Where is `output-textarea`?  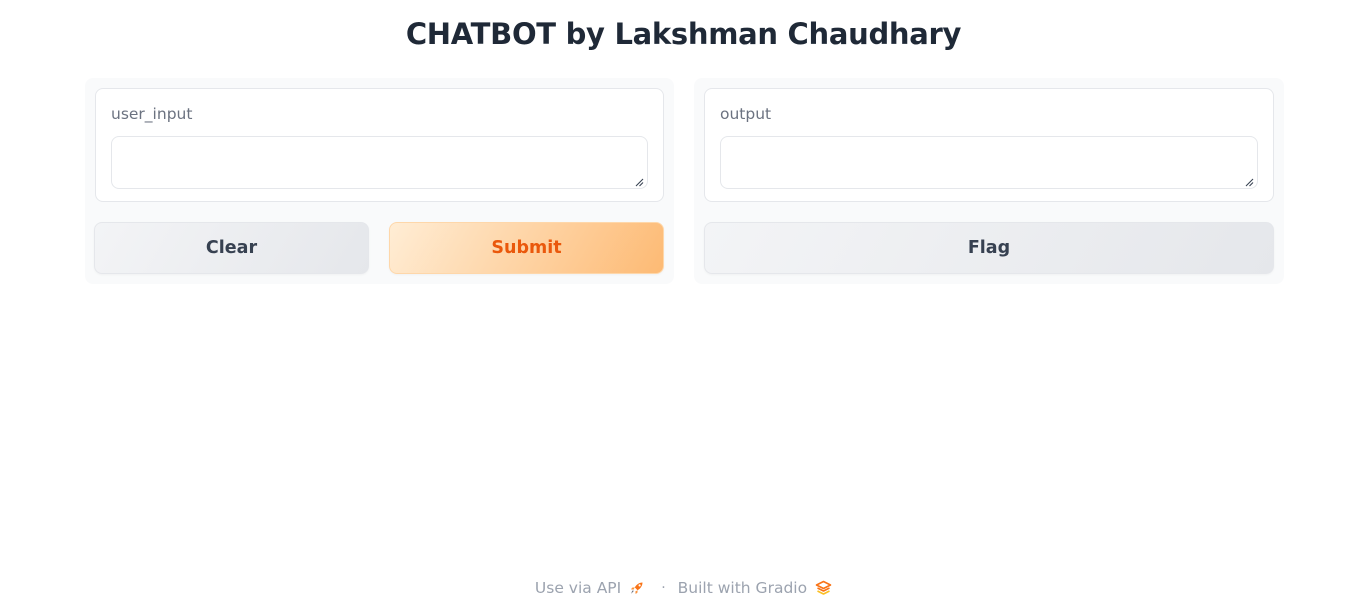
output-textarea is located at coordinates (989, 162).